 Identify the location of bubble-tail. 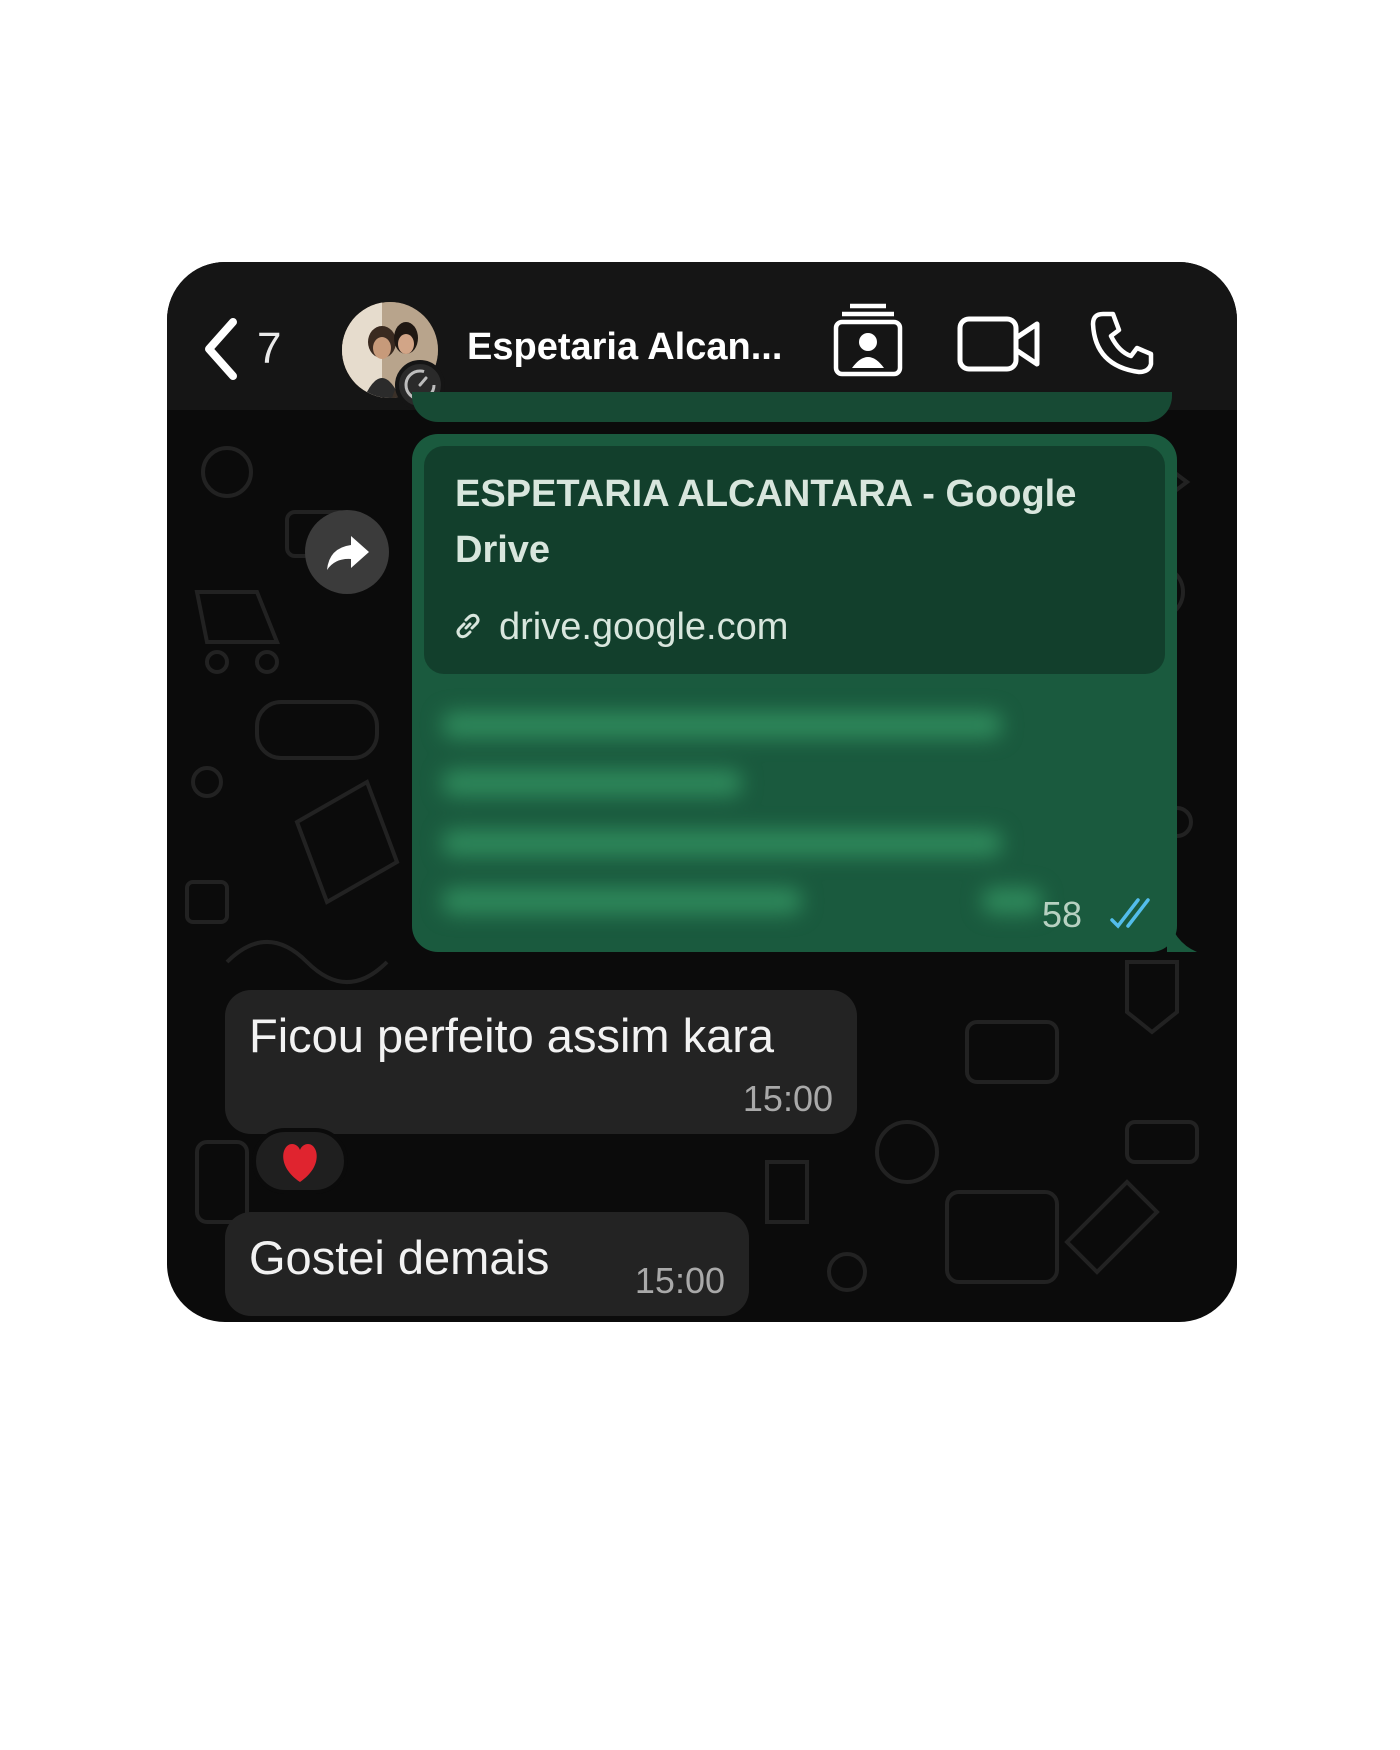
(1182, 932).